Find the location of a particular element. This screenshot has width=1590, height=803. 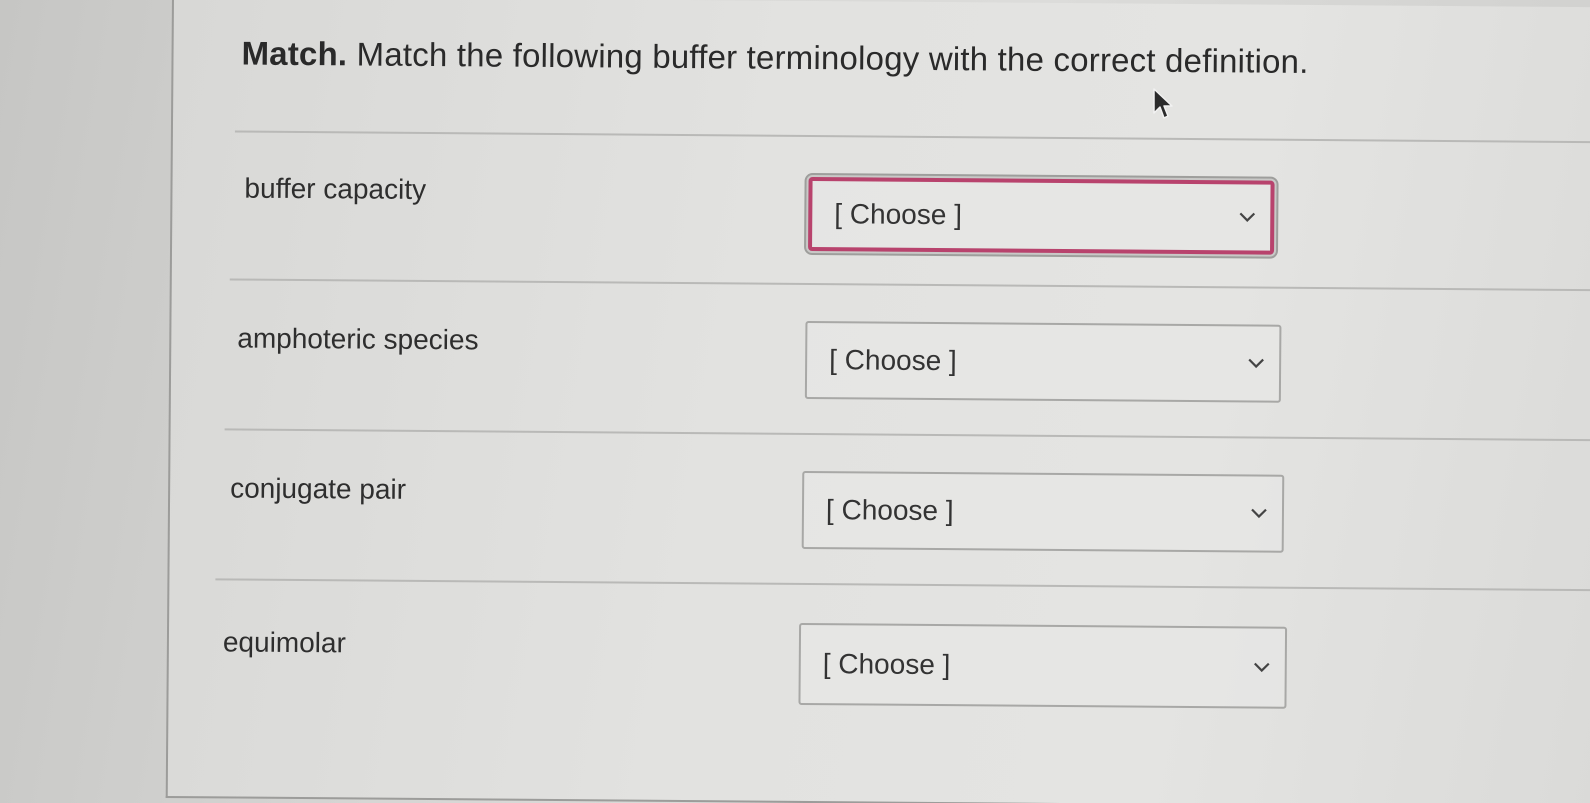

definition-select-amphoteric-species: [ Choose ] is located at coordinates (1043, 361).